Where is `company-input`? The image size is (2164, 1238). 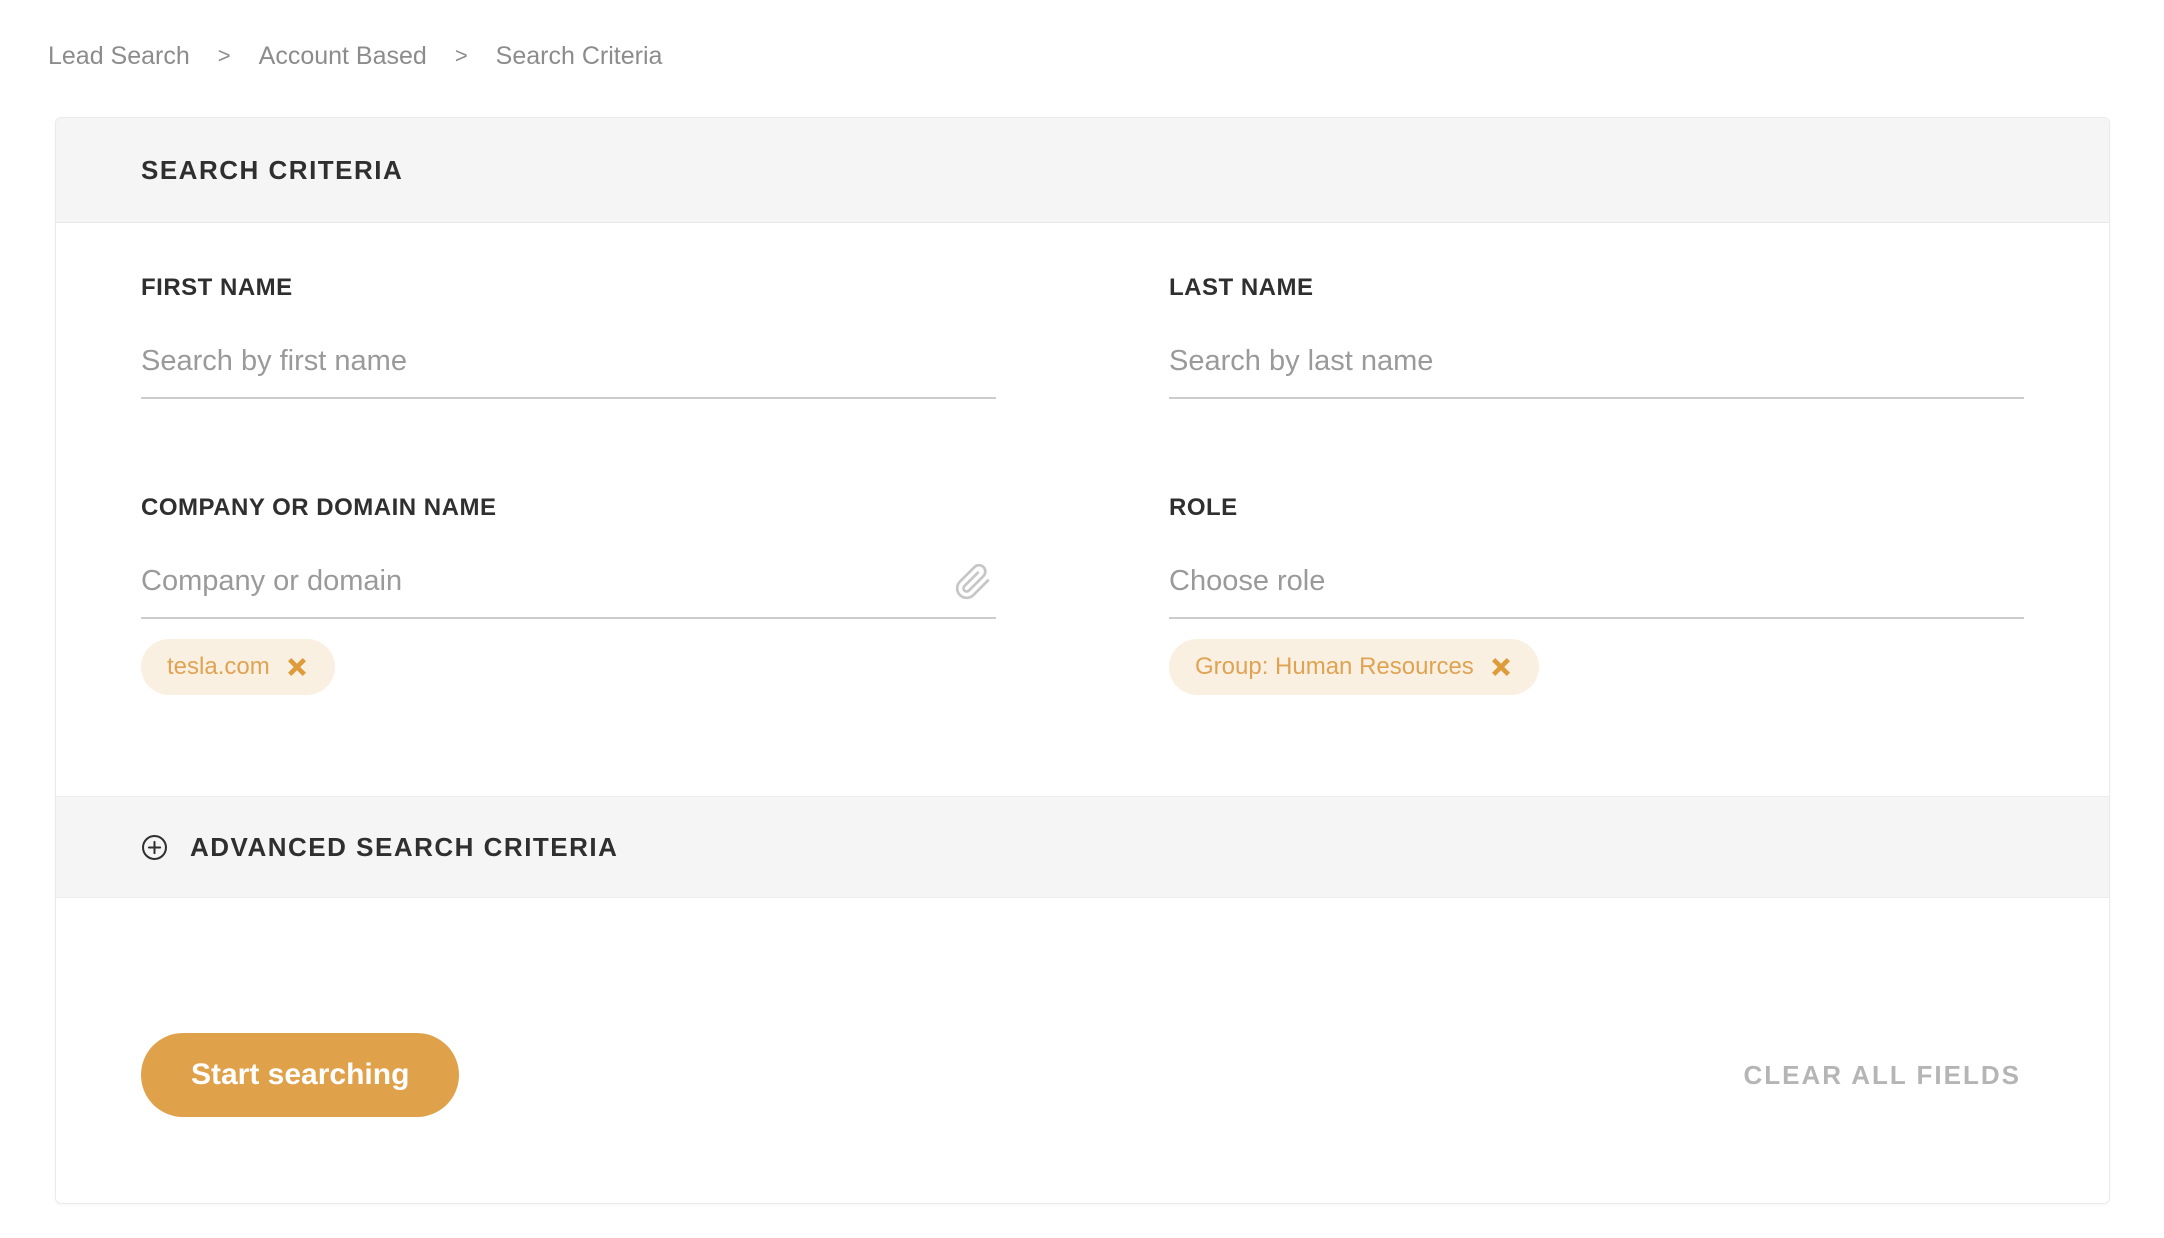
company-input is located at coordinates (568, 590).